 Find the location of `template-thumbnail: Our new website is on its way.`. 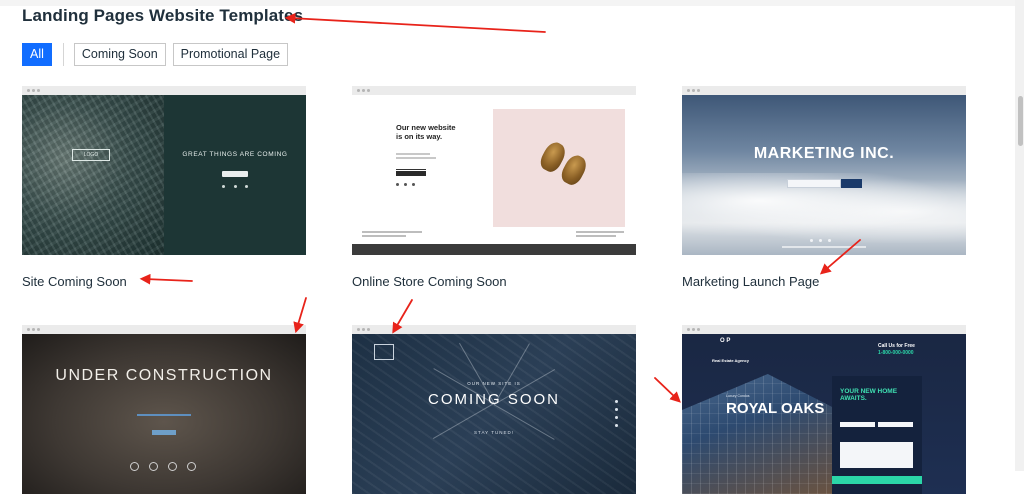

template-thumbnail: Our new website is on its way. is located at coordinates (494, 175).